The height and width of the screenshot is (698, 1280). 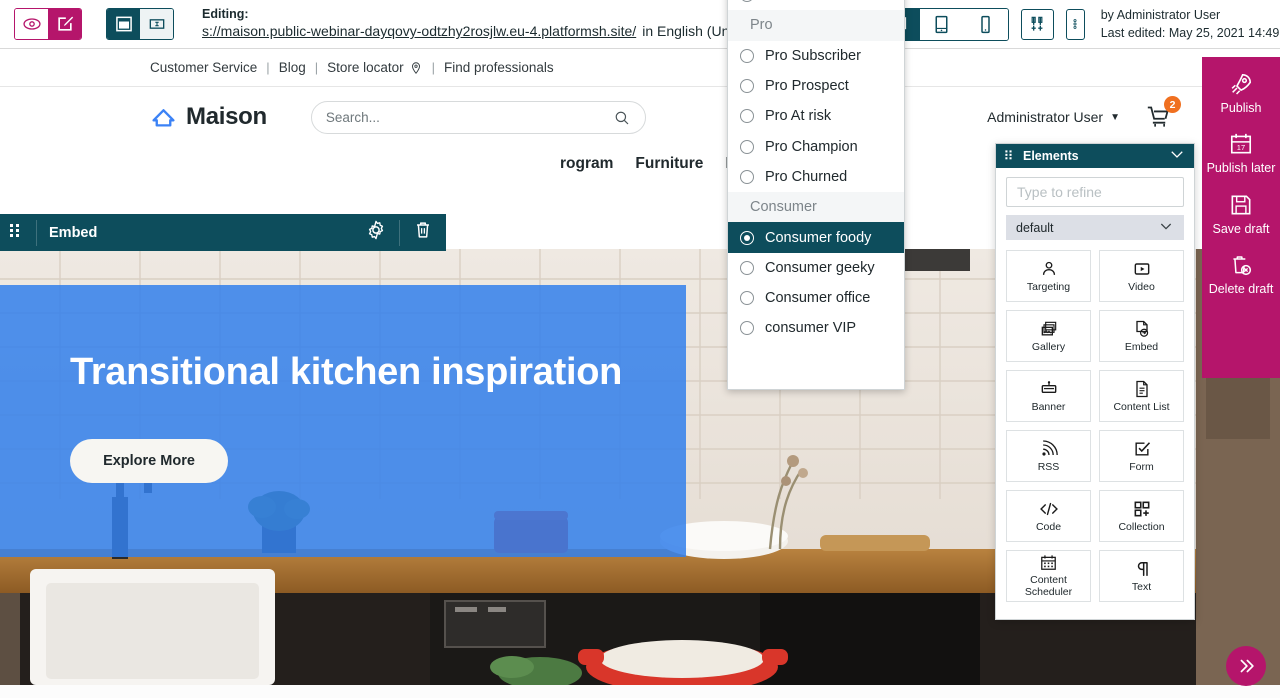 I want to click on utility-link-customer-service: Customer Service, so click(x=203, y=67).